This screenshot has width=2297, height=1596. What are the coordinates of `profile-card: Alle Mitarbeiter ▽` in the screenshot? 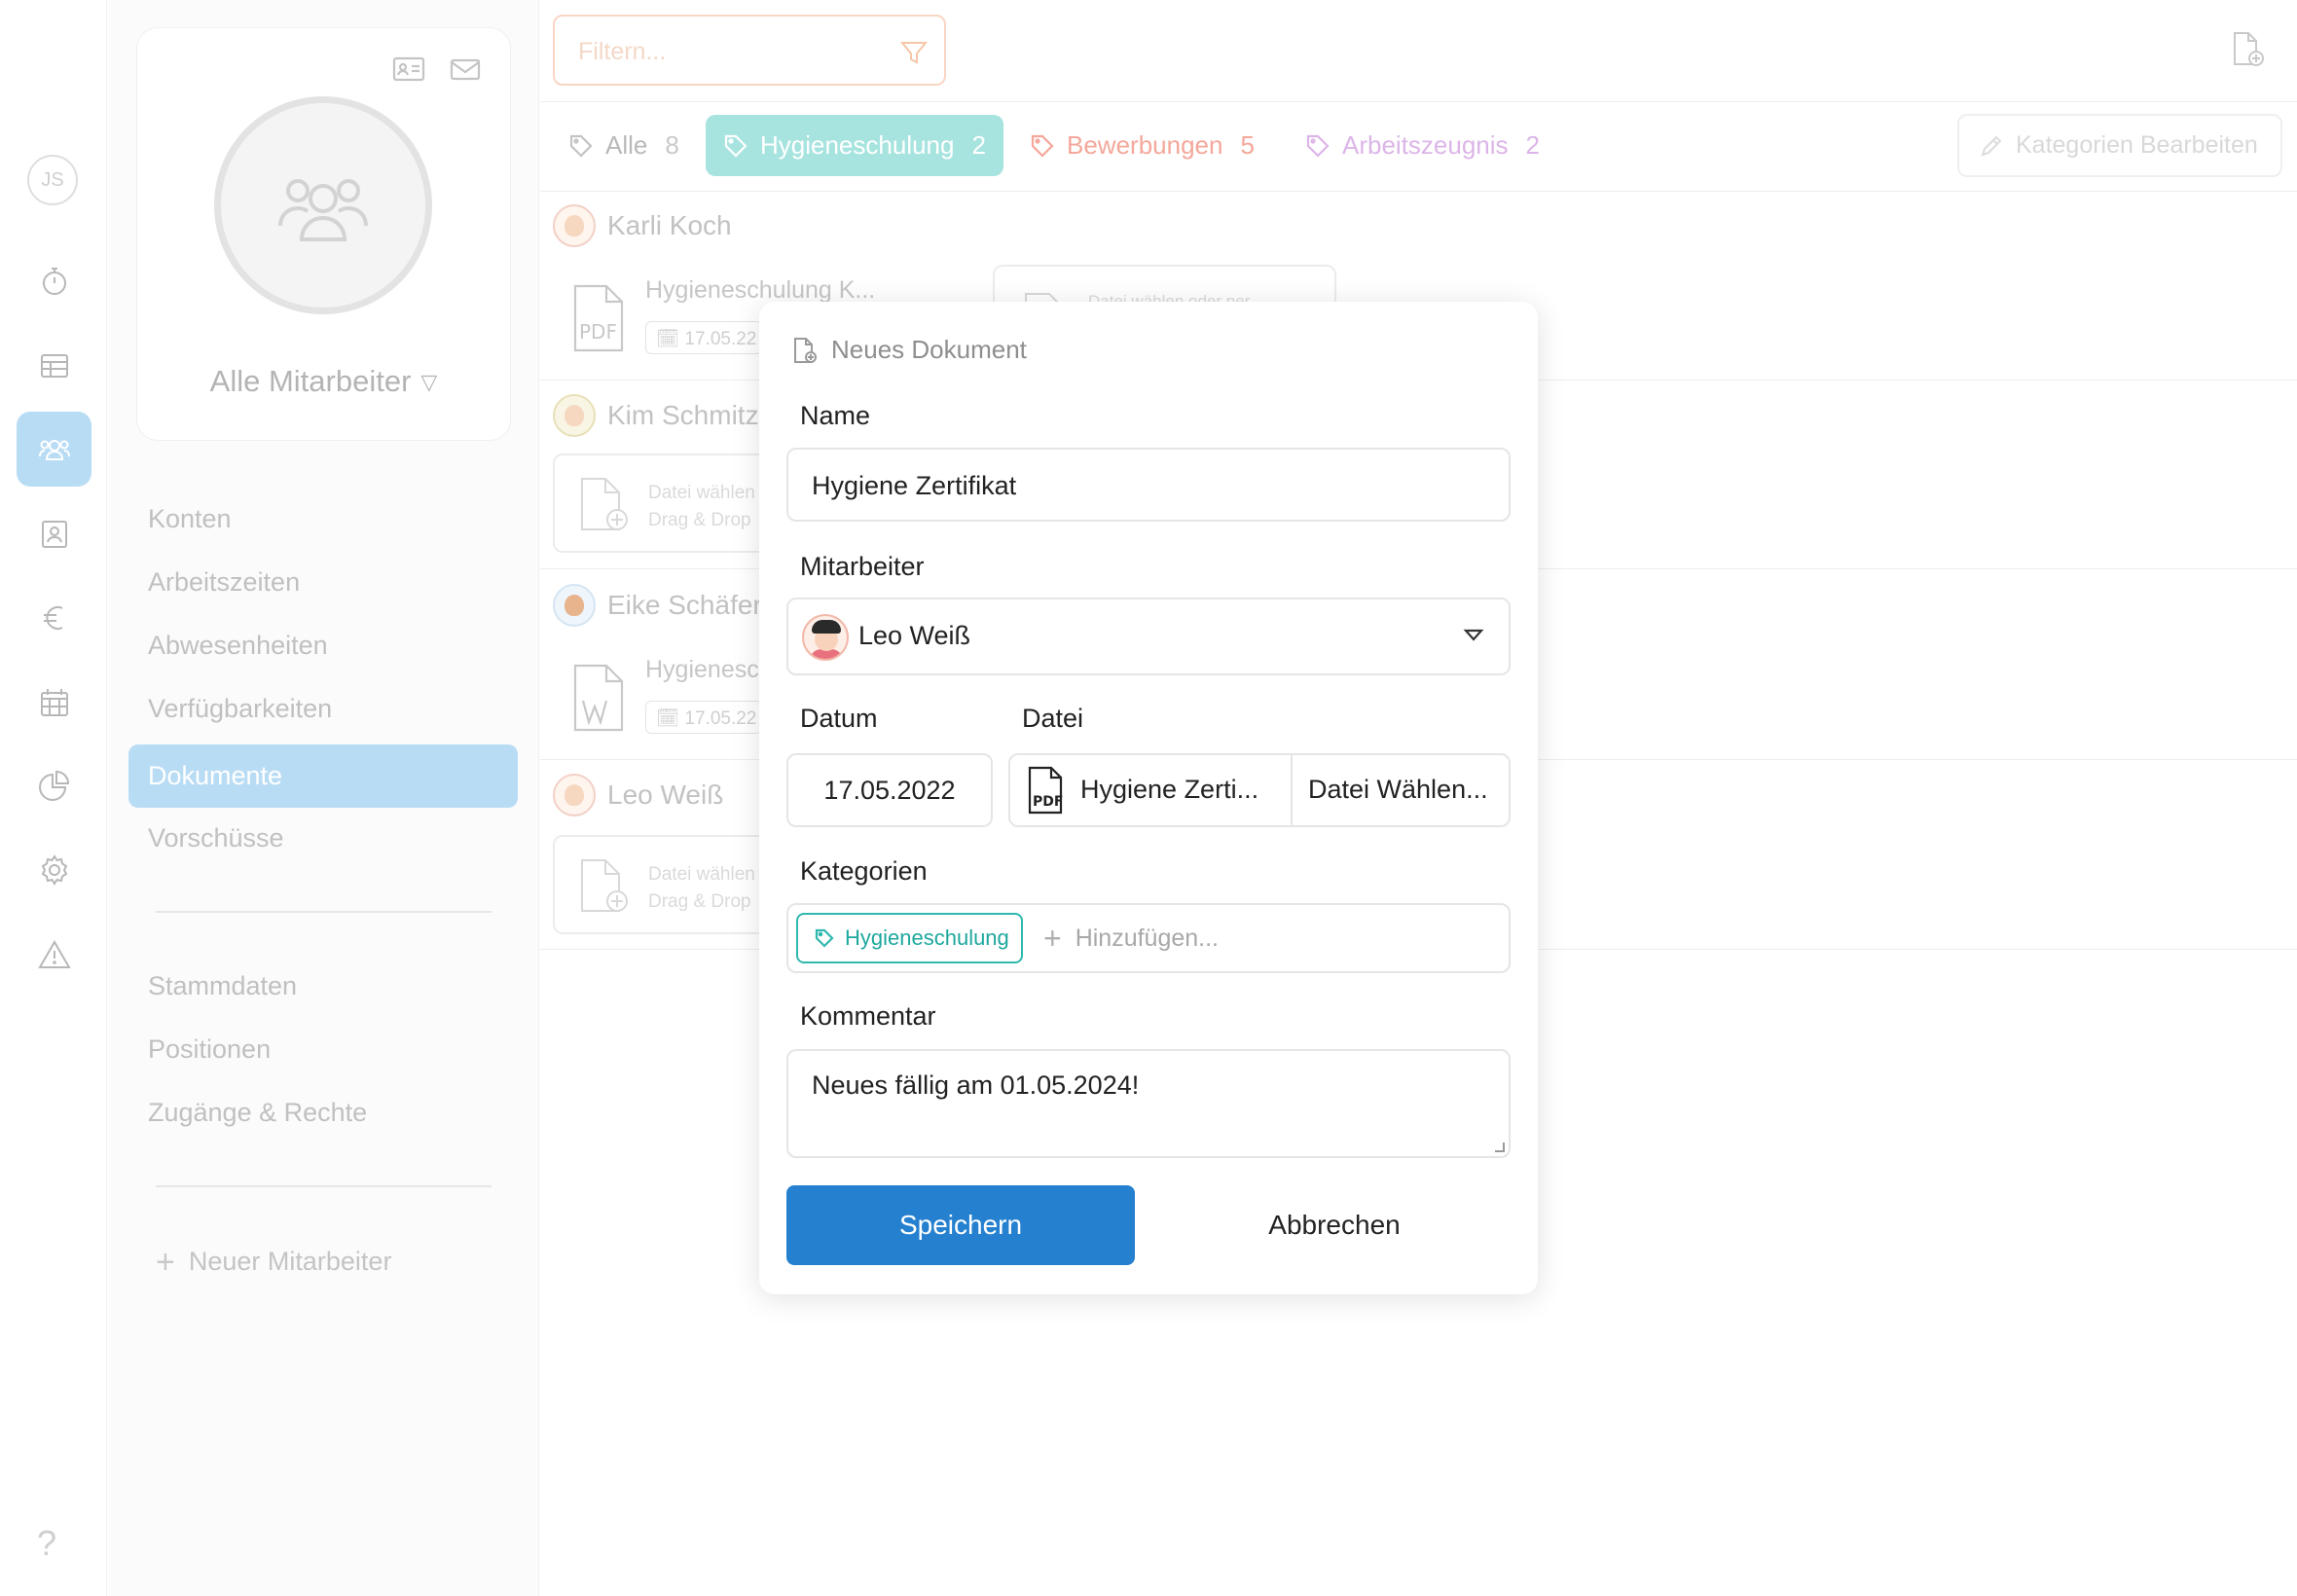 It's located at (323, 234).